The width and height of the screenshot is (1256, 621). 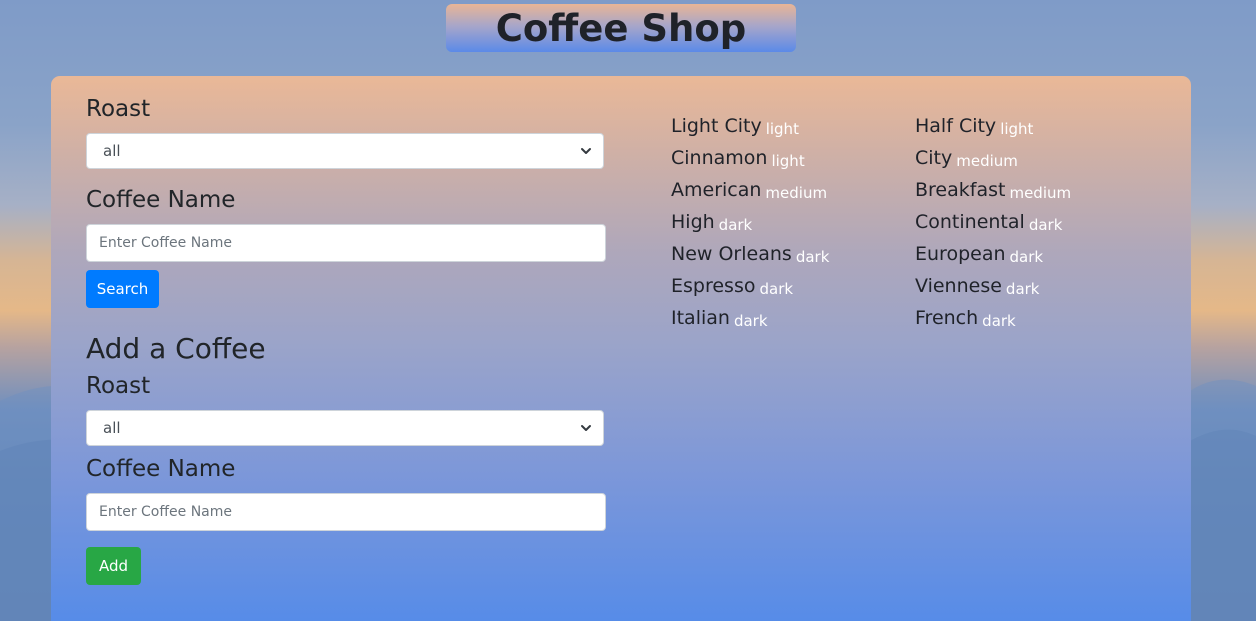 I want to click on coffee-item: Cinnamon light, so click(x=791, y=160).